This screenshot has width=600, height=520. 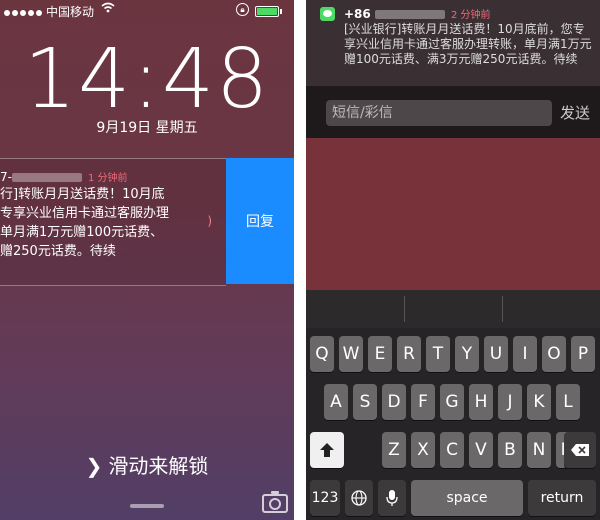 I want to click on notification-line: 单月满1万元赠100元话费、, so click(x=82, y=232).